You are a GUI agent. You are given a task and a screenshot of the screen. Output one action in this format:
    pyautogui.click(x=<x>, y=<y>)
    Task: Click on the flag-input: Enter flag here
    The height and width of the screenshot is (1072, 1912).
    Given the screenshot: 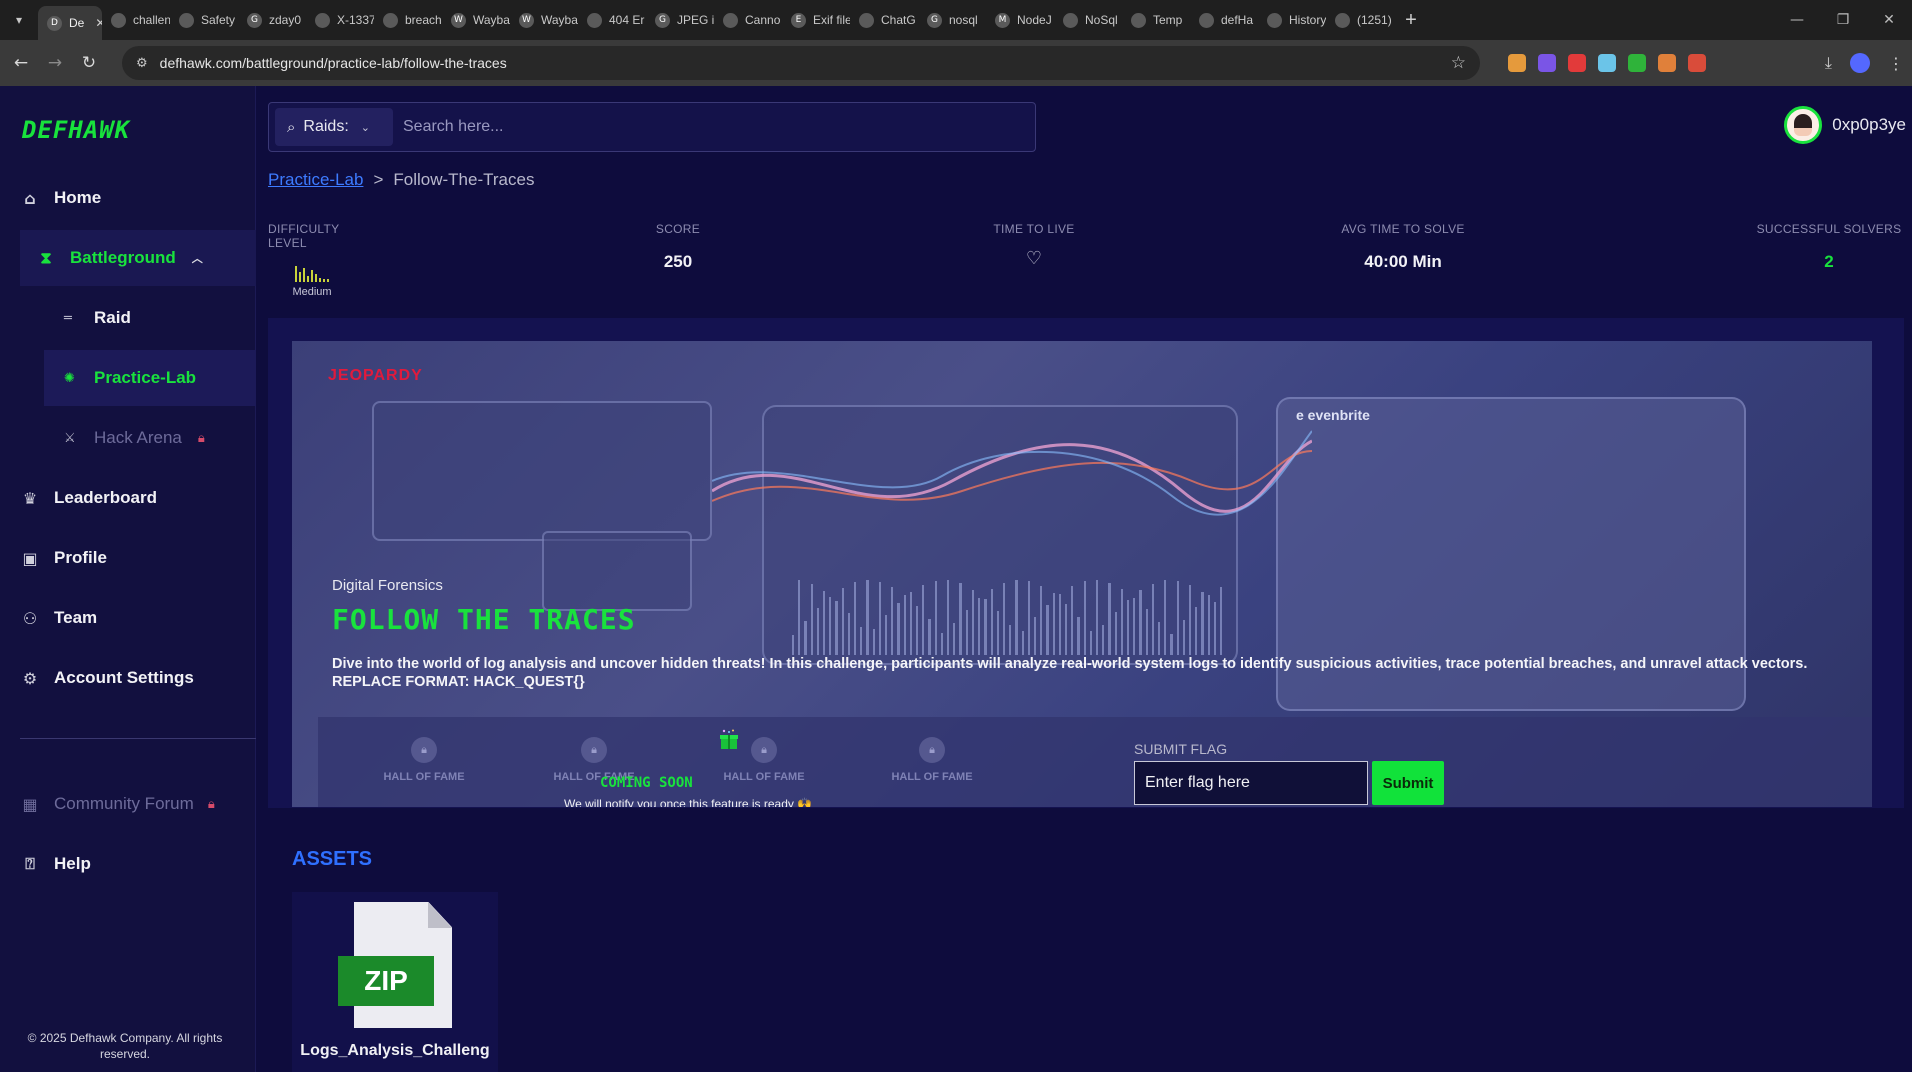 What is the action you would take?
    pyautogui.click(x=1251, y=783)
    